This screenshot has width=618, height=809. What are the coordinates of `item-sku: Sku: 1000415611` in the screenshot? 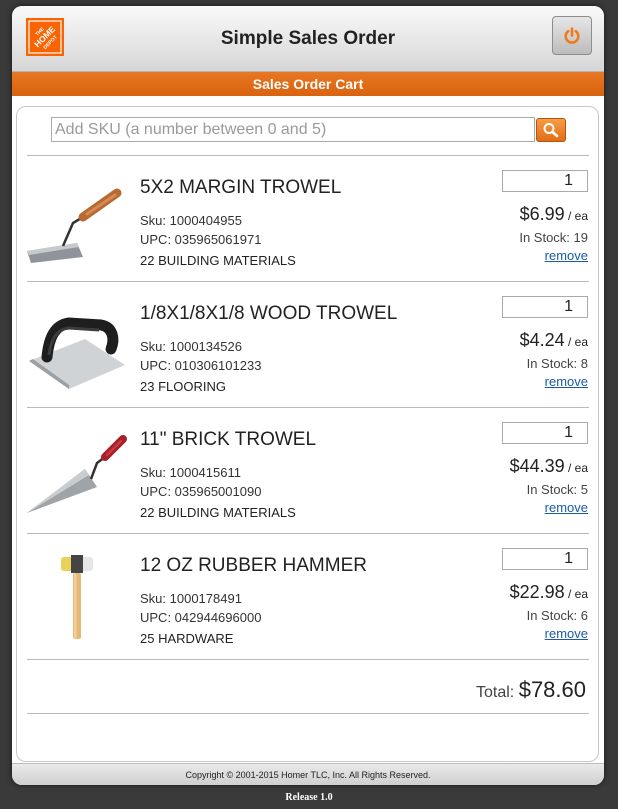 It's located at (190, 472).